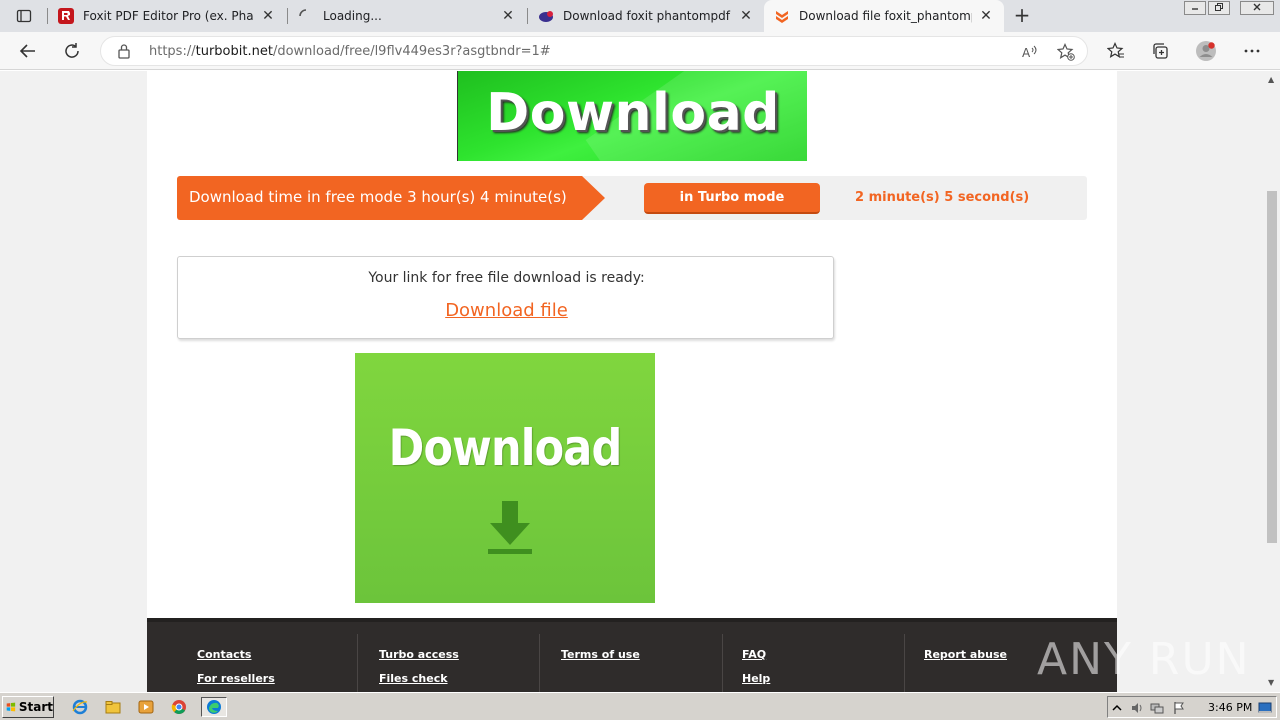 This screenshot has width=1280, height=720. I want to click on network-icon, so click(1157, 708).